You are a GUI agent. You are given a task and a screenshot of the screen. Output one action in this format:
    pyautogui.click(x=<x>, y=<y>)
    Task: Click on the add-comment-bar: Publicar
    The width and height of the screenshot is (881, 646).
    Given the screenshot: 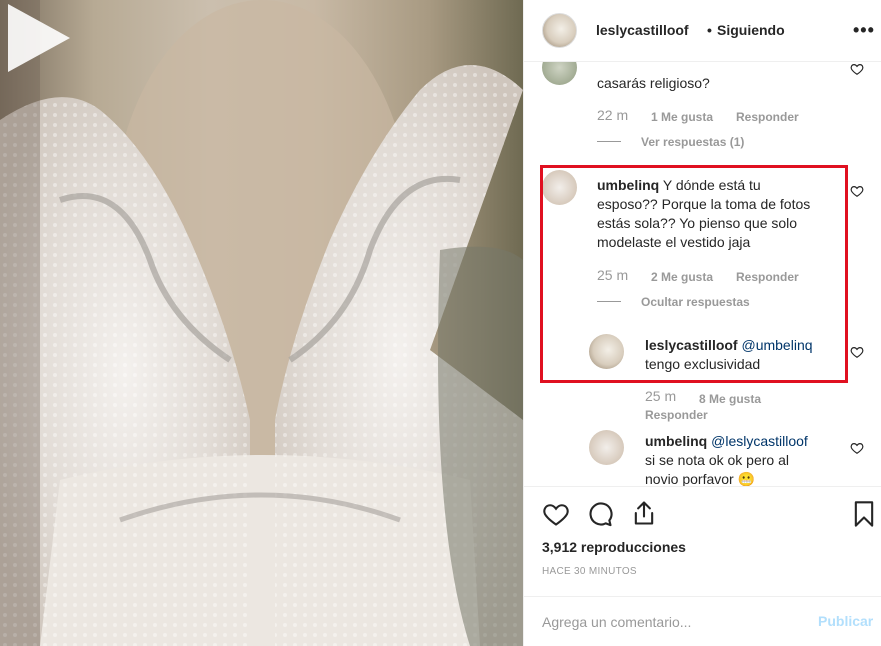 What is the action you would take?
    pyautogui.click(x=702, y=621)
    